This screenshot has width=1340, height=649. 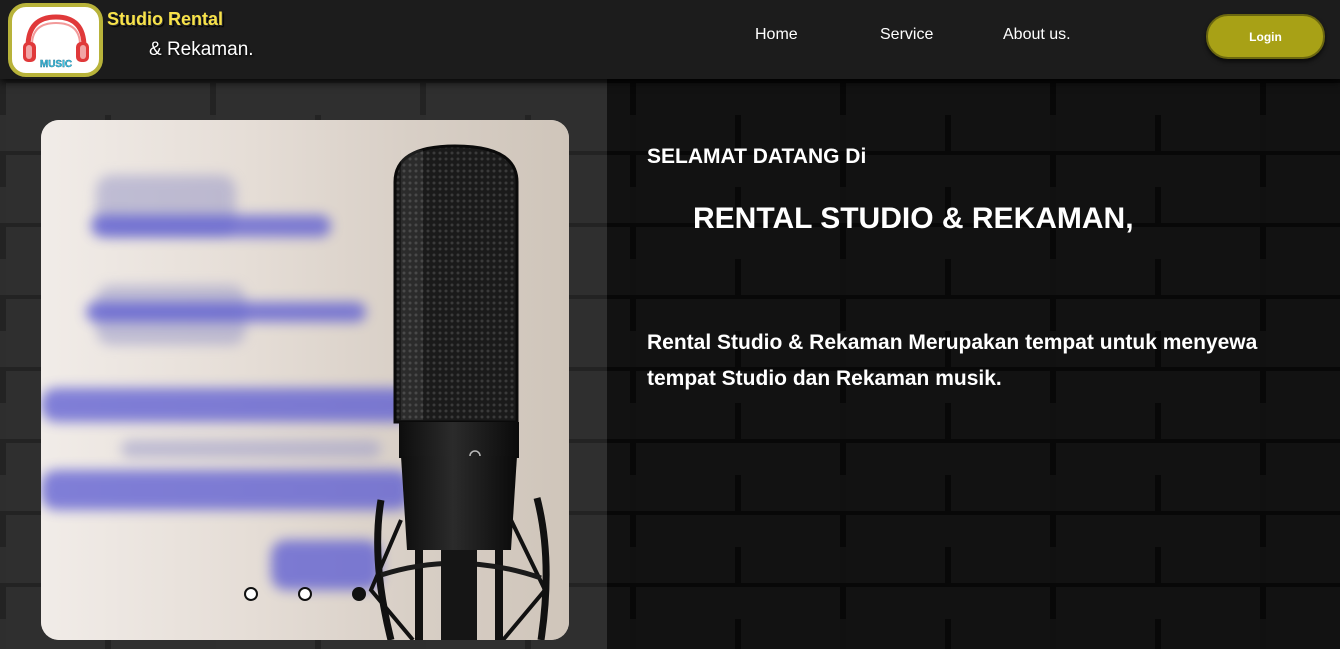 I want to click on brand-name: Studio Rental, so click(x=165, y=19).